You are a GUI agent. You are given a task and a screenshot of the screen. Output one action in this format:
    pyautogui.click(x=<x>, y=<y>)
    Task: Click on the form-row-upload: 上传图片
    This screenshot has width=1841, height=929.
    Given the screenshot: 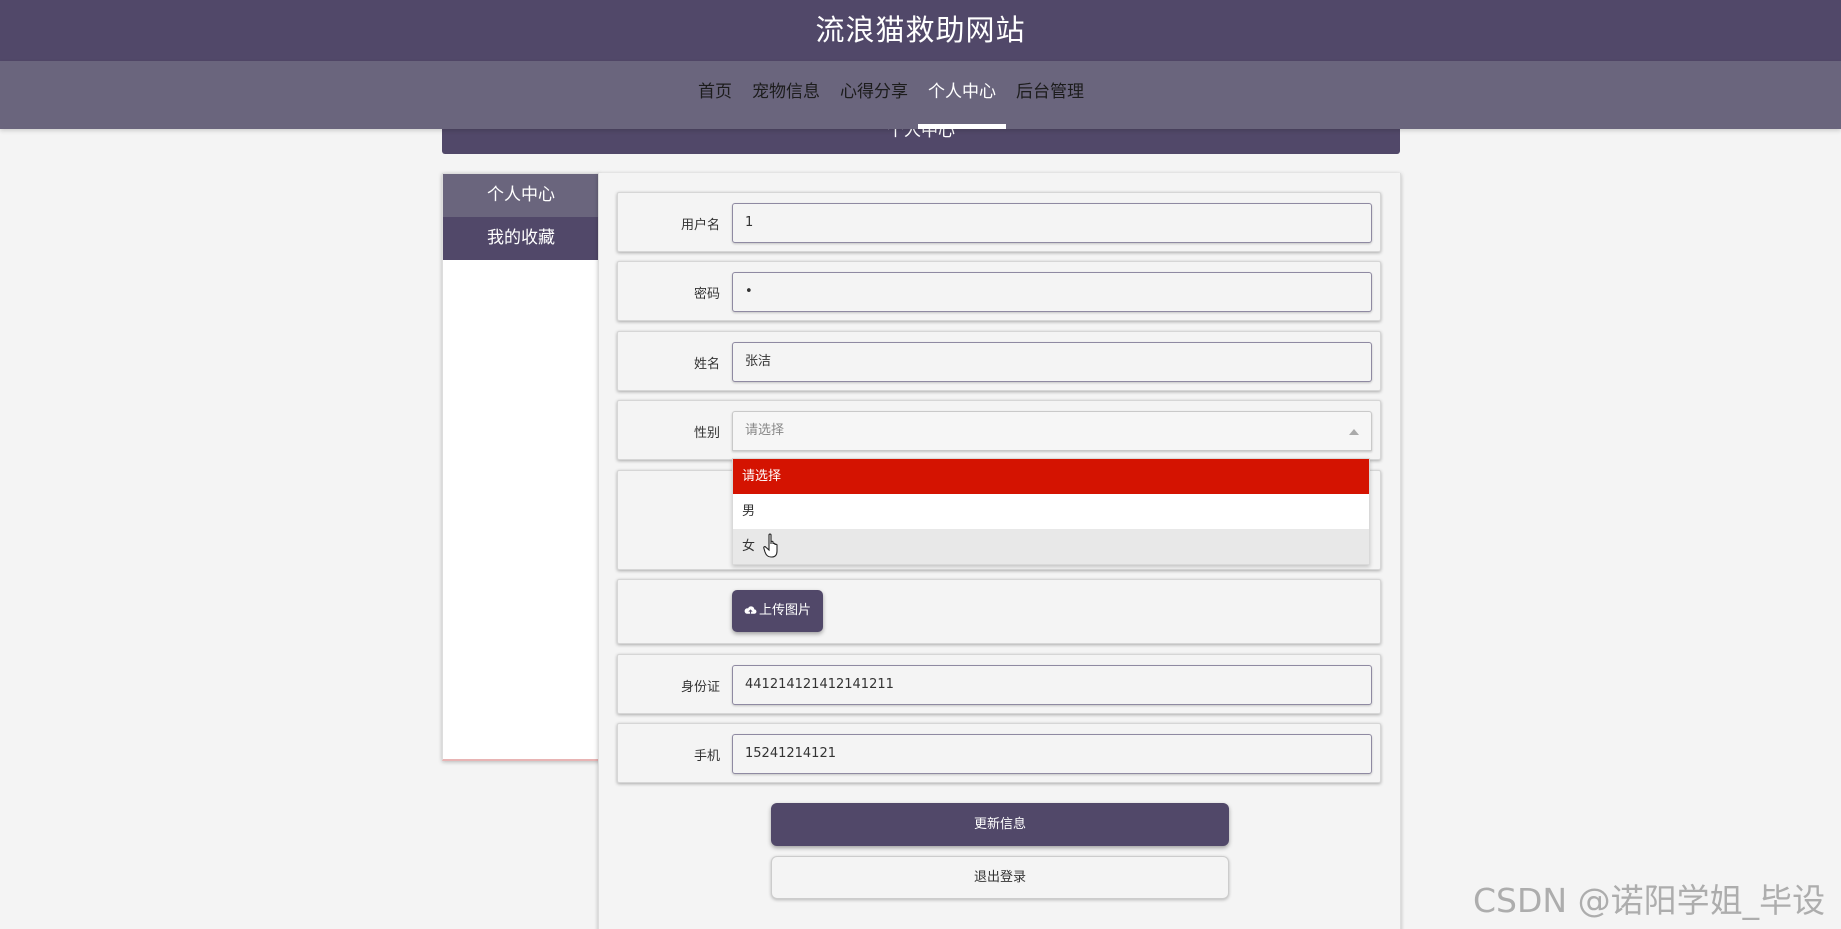 What is the action you would take?
    pyautogui.click(x=999, y=611)
    